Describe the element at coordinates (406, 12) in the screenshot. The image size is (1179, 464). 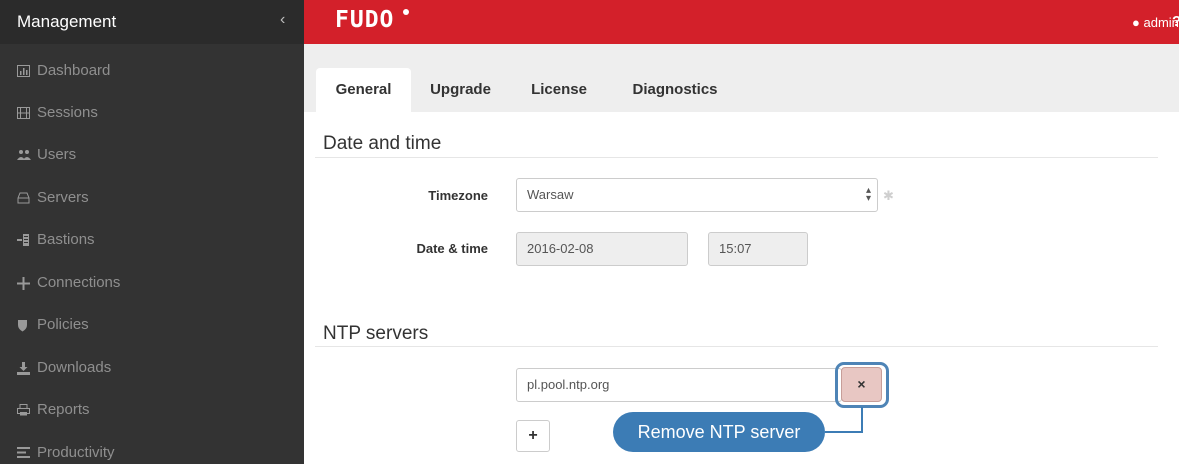
I see `logo-dot` at that location.